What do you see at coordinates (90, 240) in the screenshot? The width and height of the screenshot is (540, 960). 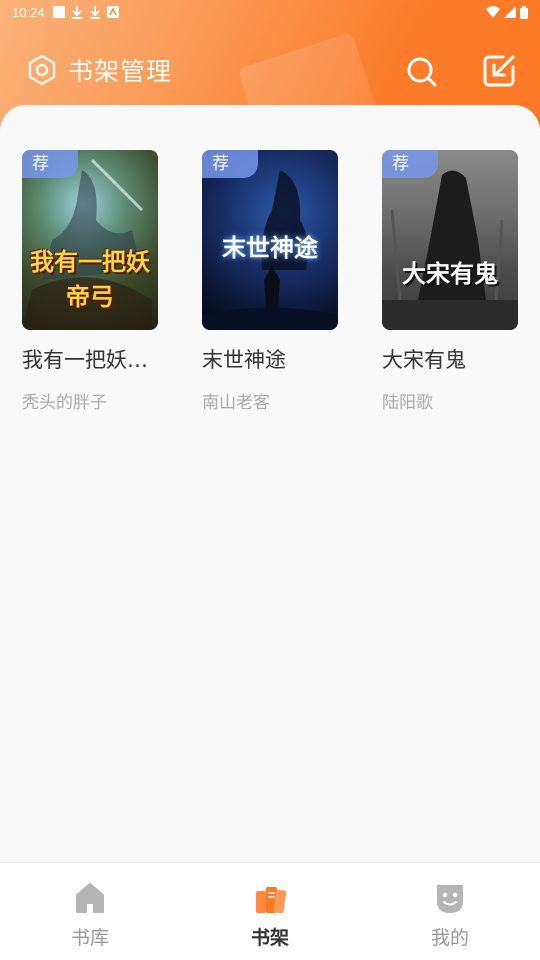 I see `book-cover: 荐 我有一把妖帝弓` at bounding box center [90, 240].